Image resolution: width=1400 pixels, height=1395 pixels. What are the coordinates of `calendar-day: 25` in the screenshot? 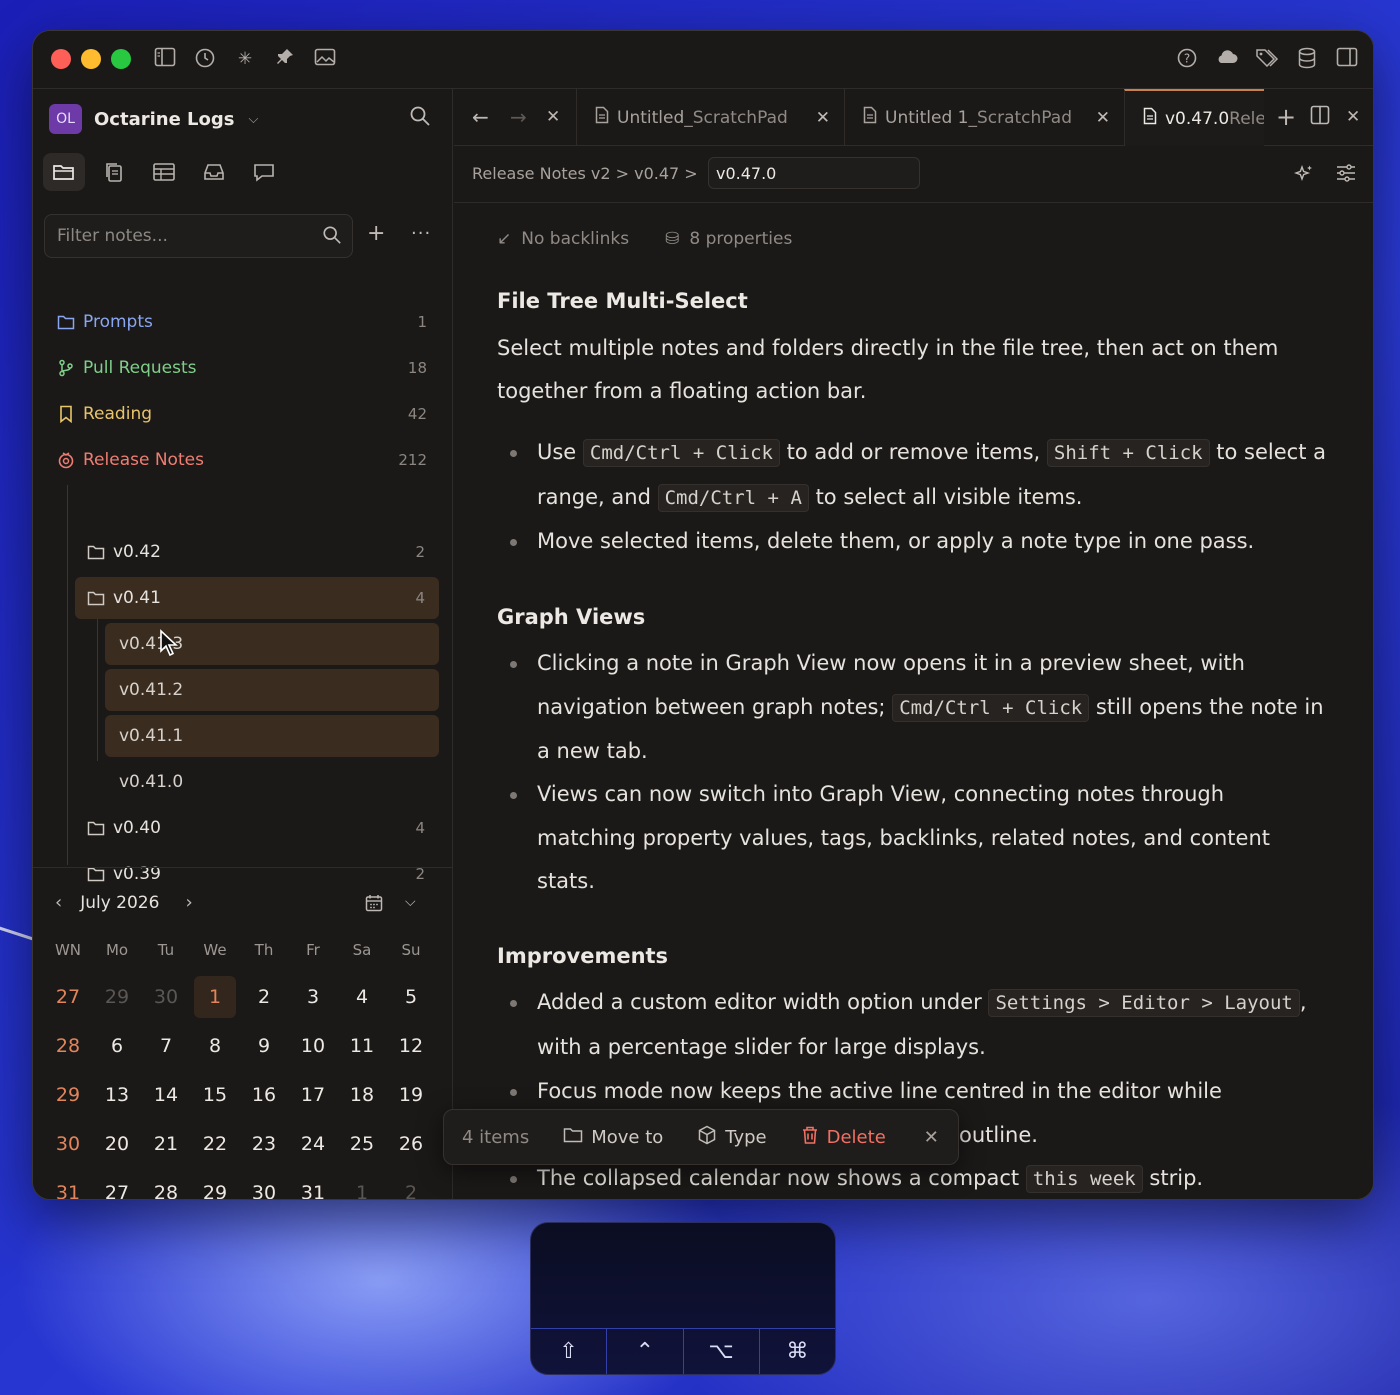 It's located at (362, 1144).